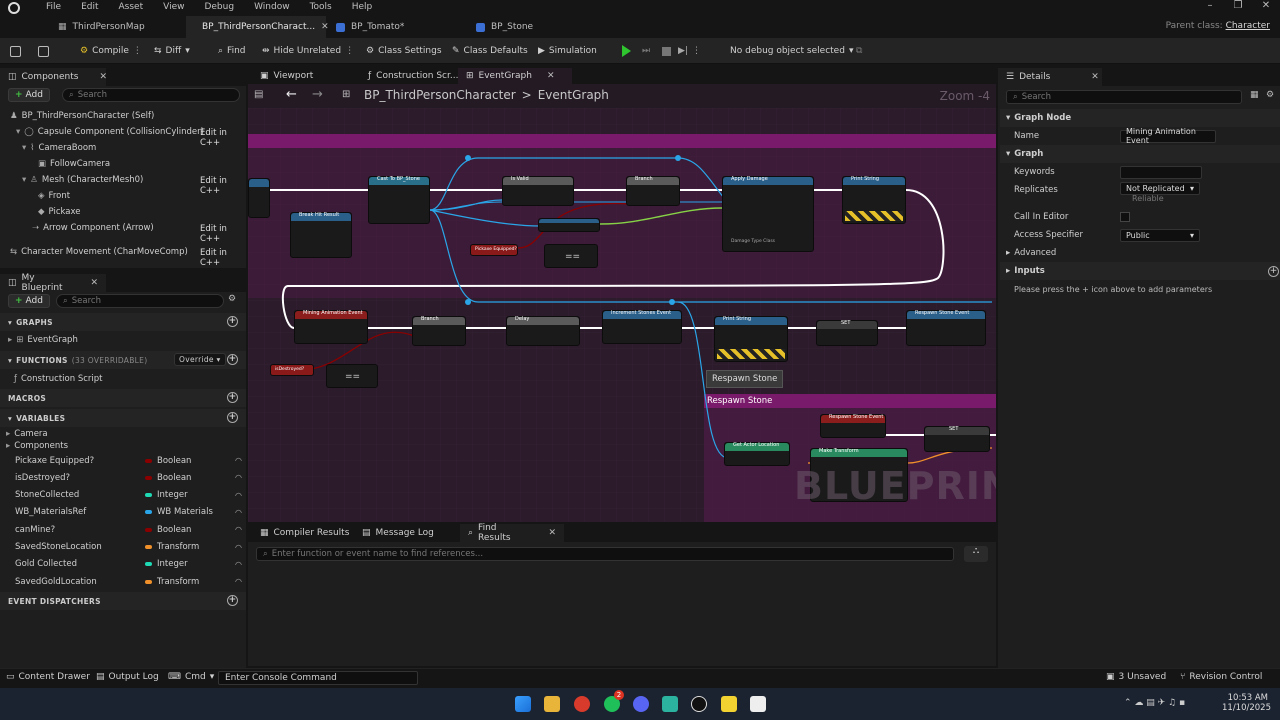  Describe the element at coordinates (859, 51) in the screenshot. I see `debug-filter-button: ⧉` at that location.